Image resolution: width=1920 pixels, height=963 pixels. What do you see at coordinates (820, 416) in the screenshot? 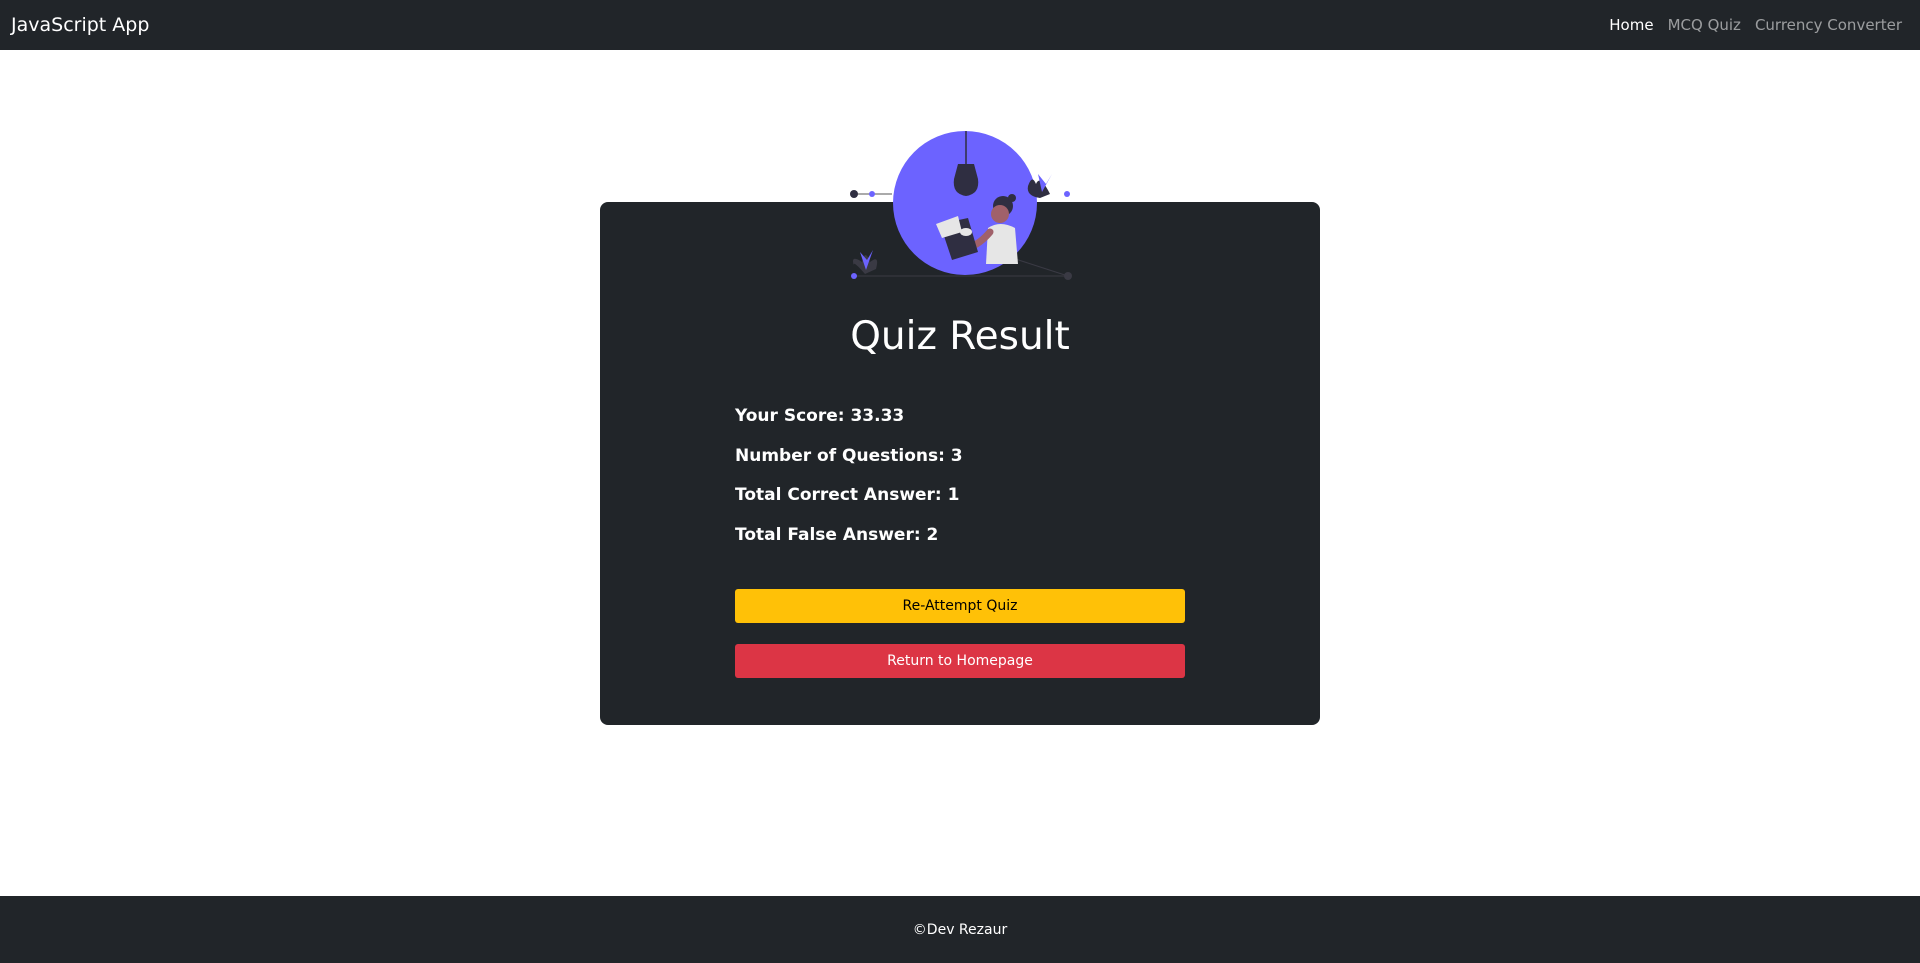
I see `score-text: Your Score: 33.33` at bounding box center [820, 416].